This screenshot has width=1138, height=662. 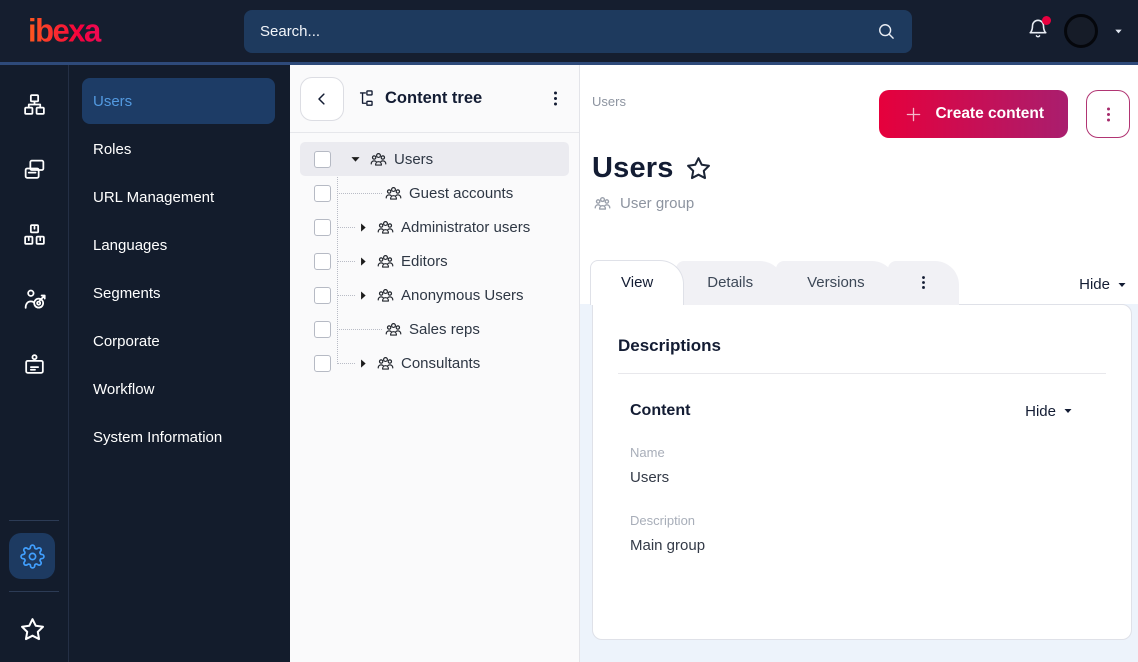 What do you see at coordinates (865, 203) in the screenshot?
I see `content-type-badge: User group` at bounding box center [865, 203].